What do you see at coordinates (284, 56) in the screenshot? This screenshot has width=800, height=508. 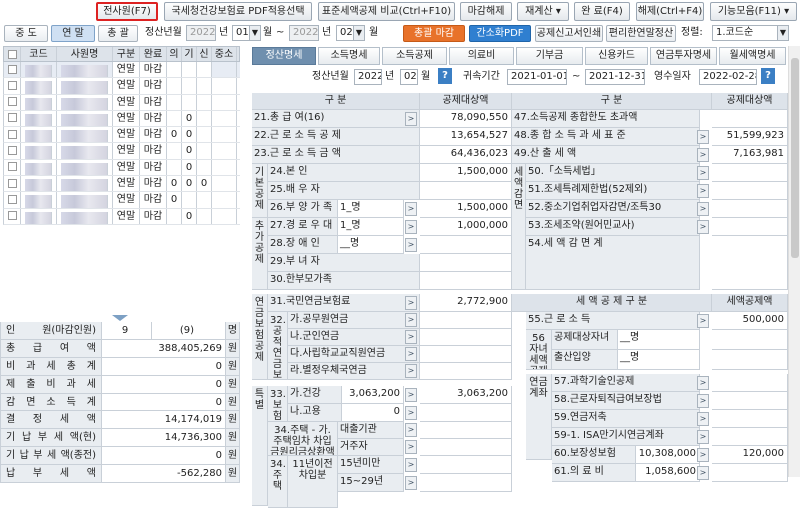 I see `tab-0: 정산명세` at bounding box center [284, 56].